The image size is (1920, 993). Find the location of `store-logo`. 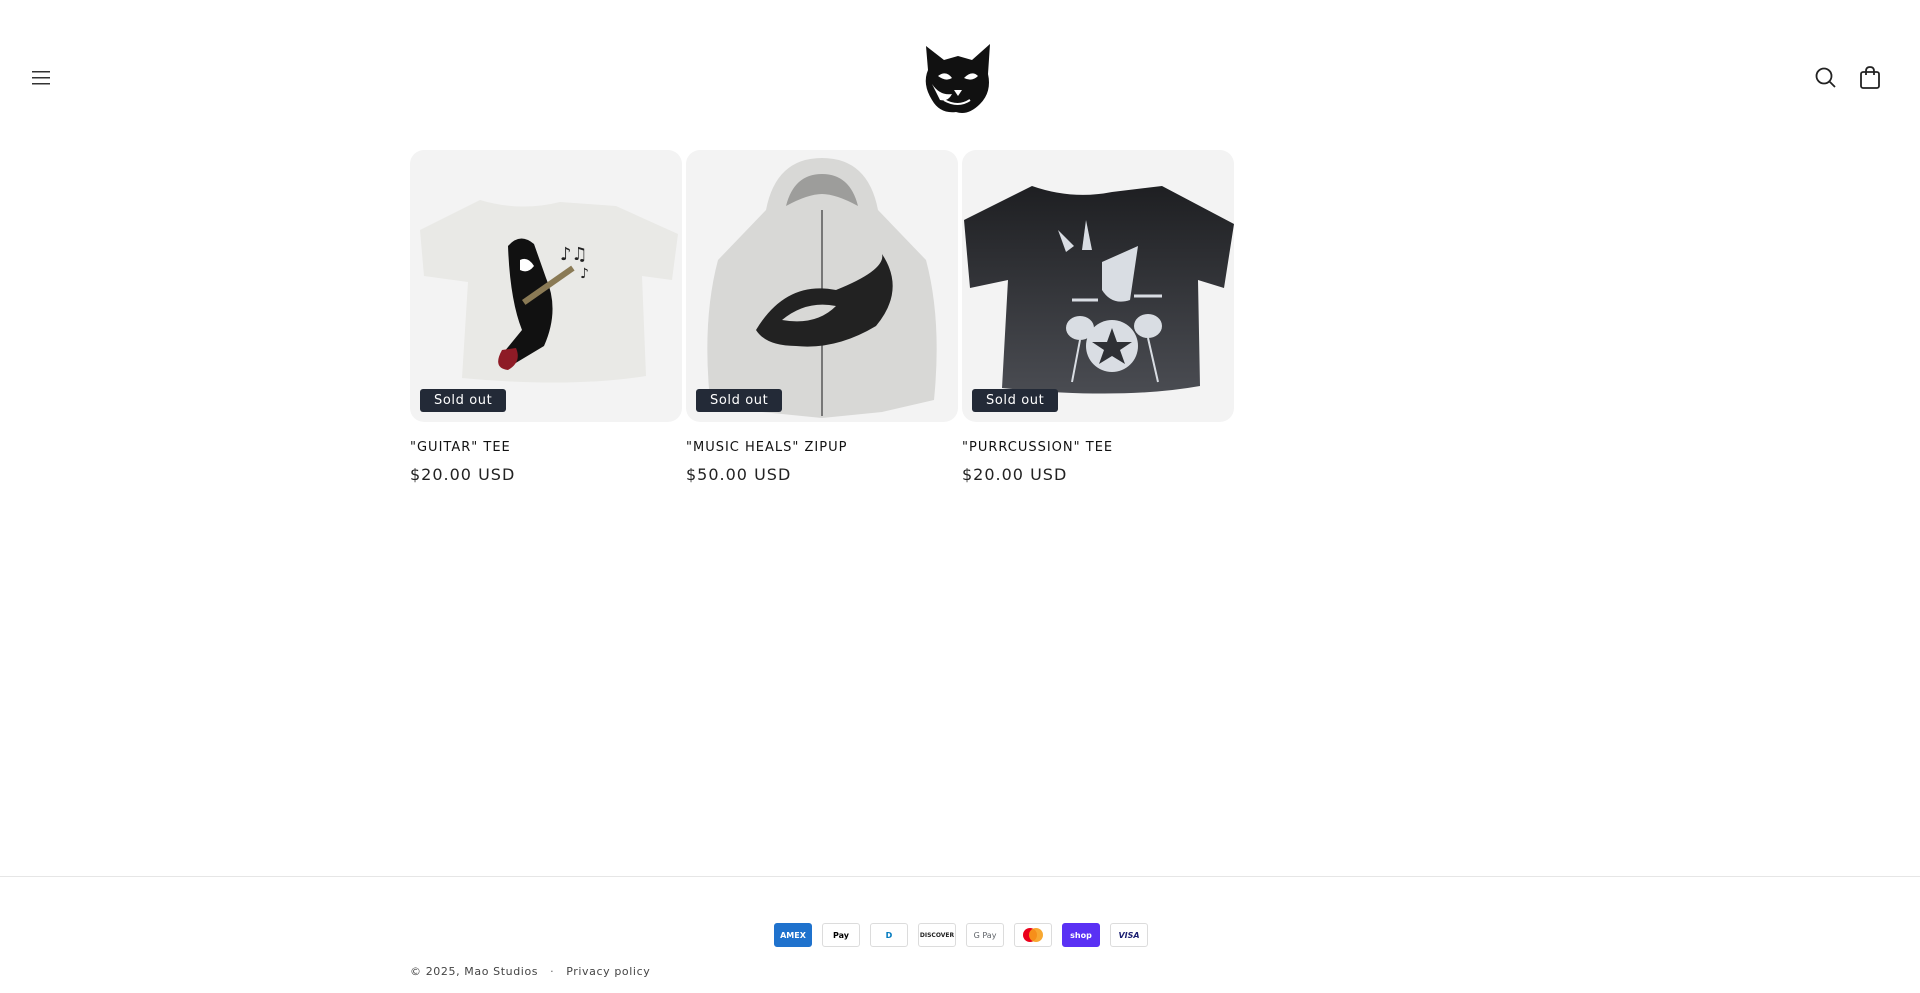

store-logo is located at coordinates (958, 79).